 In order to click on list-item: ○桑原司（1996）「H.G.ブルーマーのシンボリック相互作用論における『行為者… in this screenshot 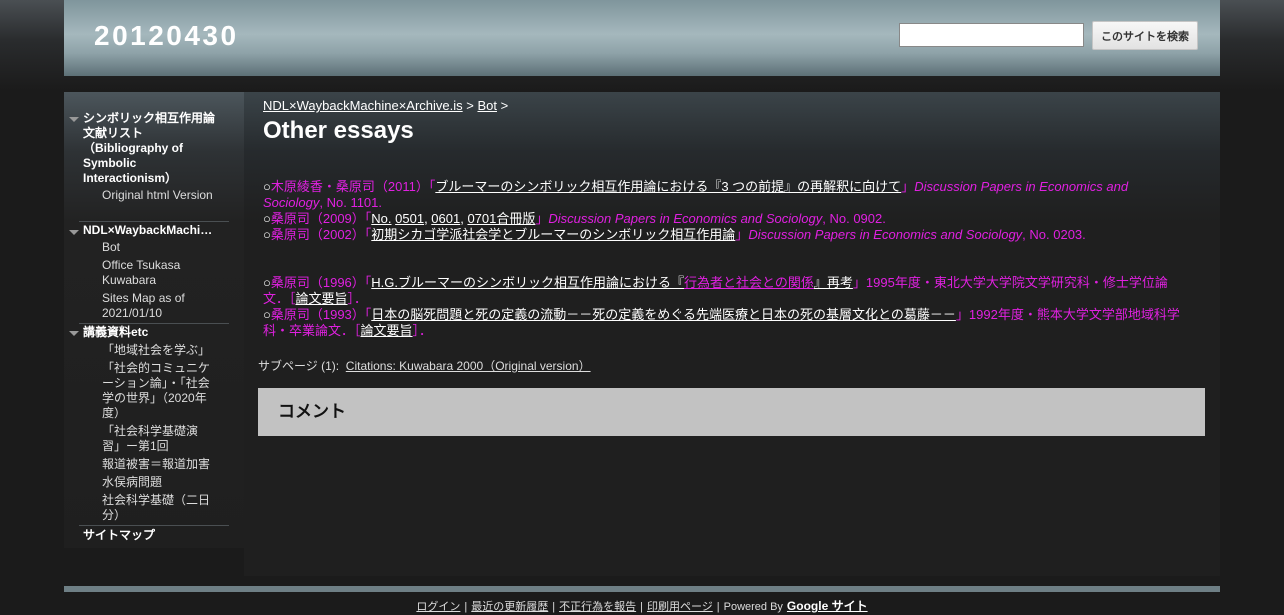, I will do `click(723, 291)`.